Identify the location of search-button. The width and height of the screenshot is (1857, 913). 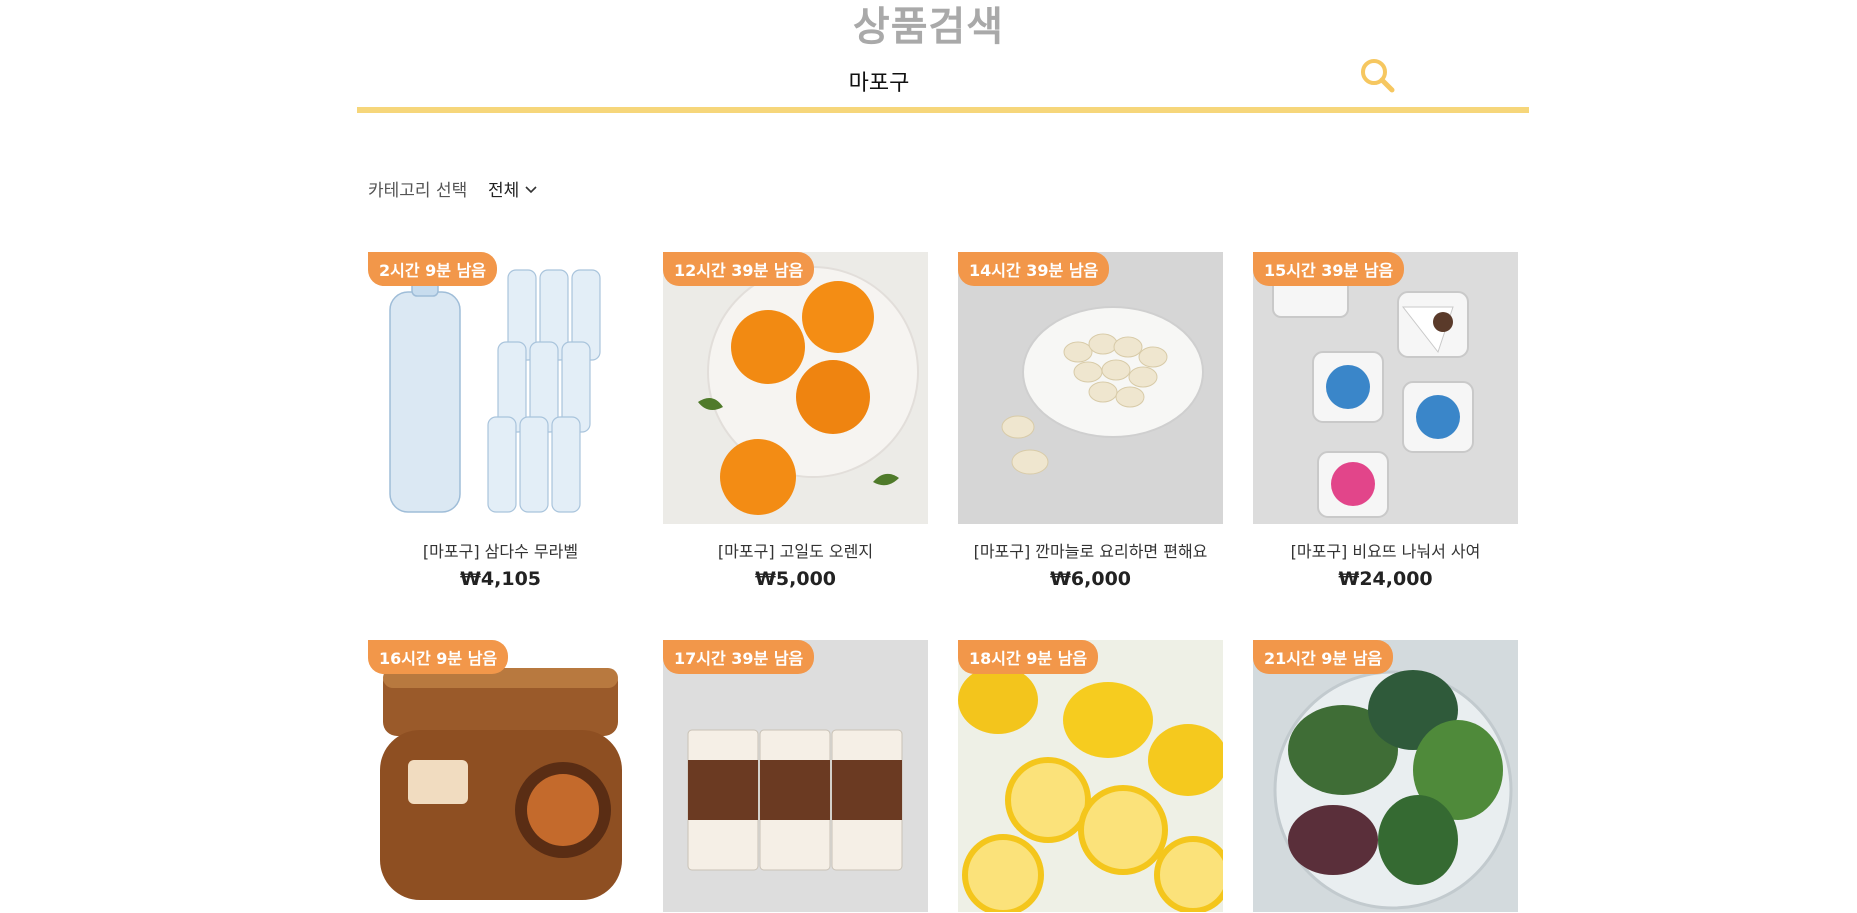
(1378, 76).